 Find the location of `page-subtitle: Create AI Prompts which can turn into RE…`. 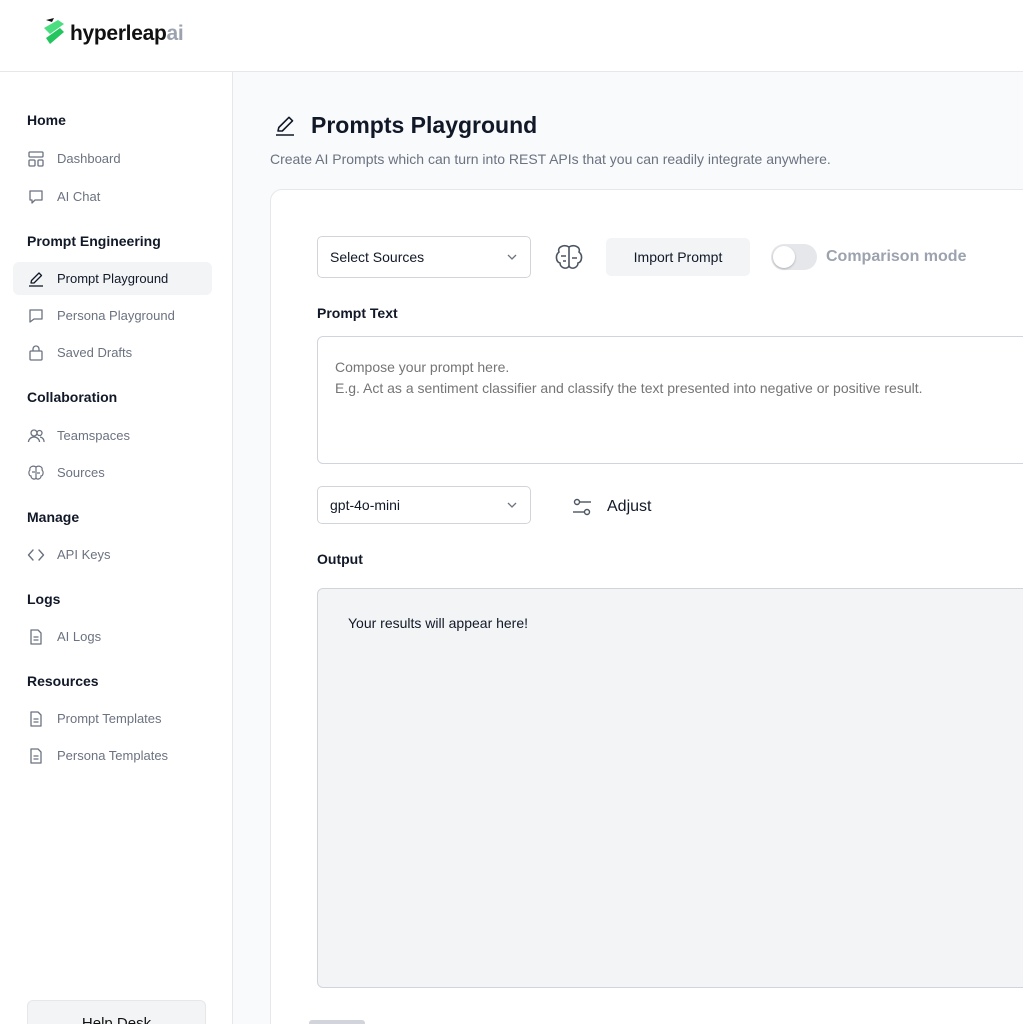

page-subtitle: Create AI Prompts which can turn into RE… is located at coordinates (550, 159).